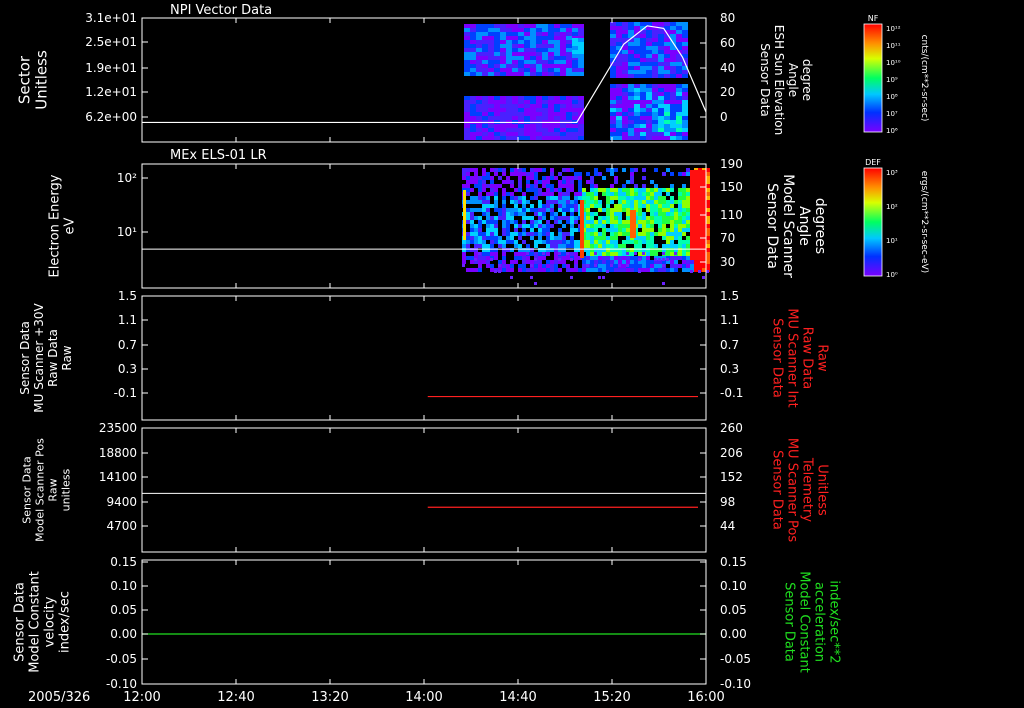 This screenshot has height=708, width=1024. I want to click on right-tick-label: 80, so click(727, 18).